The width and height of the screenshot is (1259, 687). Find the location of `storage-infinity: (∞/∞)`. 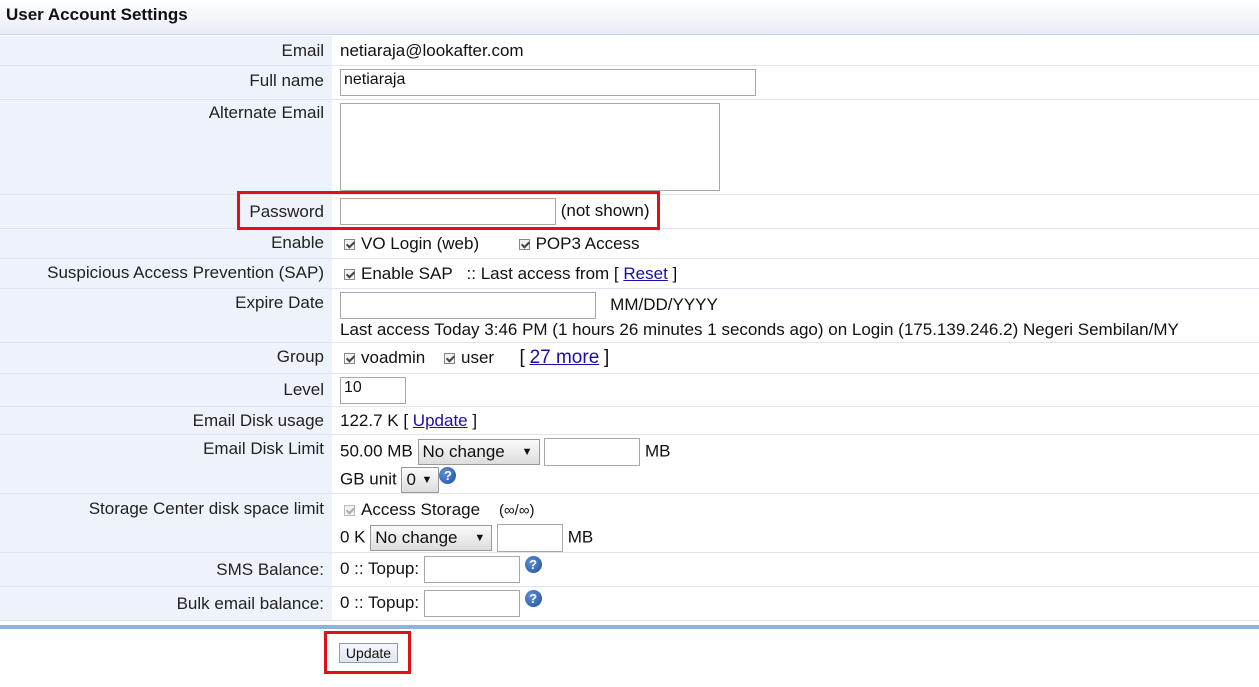

storage-infinity: (∞/∞) is located at coordinates (516, 510).